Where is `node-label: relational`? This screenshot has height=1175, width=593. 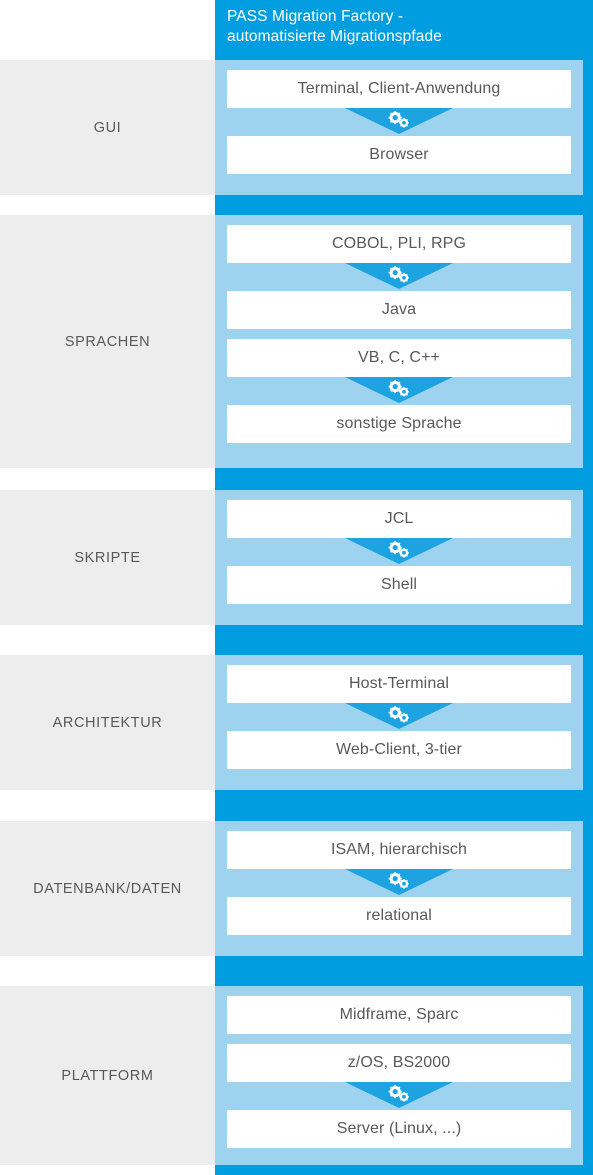
node-label: relational is located at coordinates (399, 915).